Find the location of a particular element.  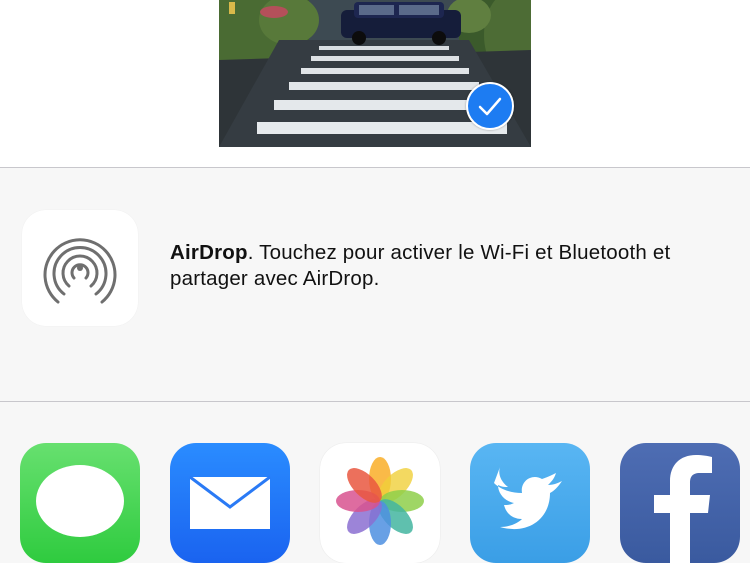

airdrop-tile is located at coordinates (80, 268).